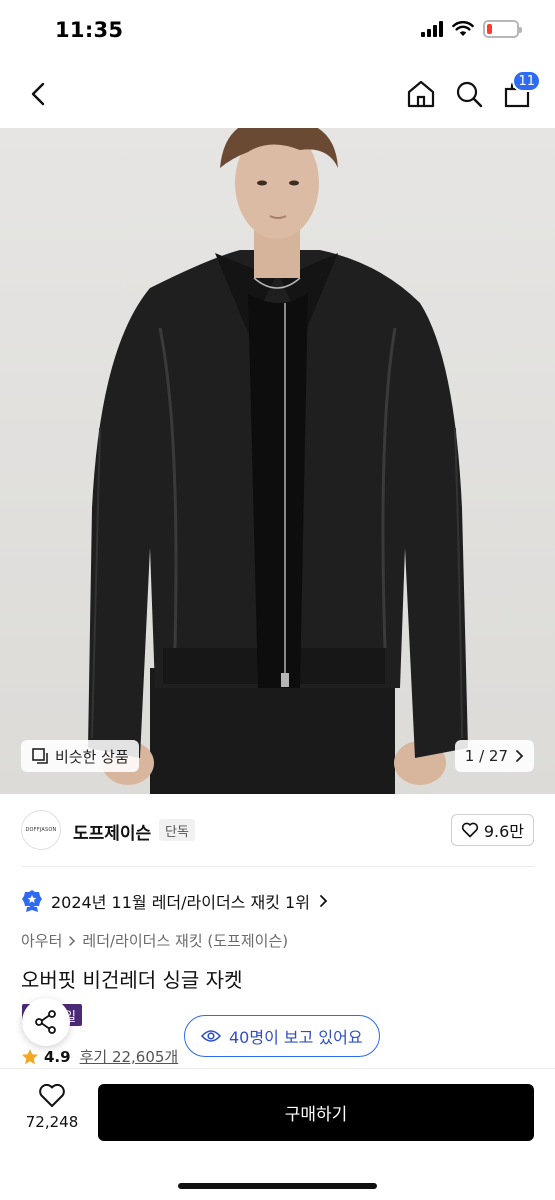  I want to click on live-viewers-text: 40명이 보고 있어요, so click(296, 1037).